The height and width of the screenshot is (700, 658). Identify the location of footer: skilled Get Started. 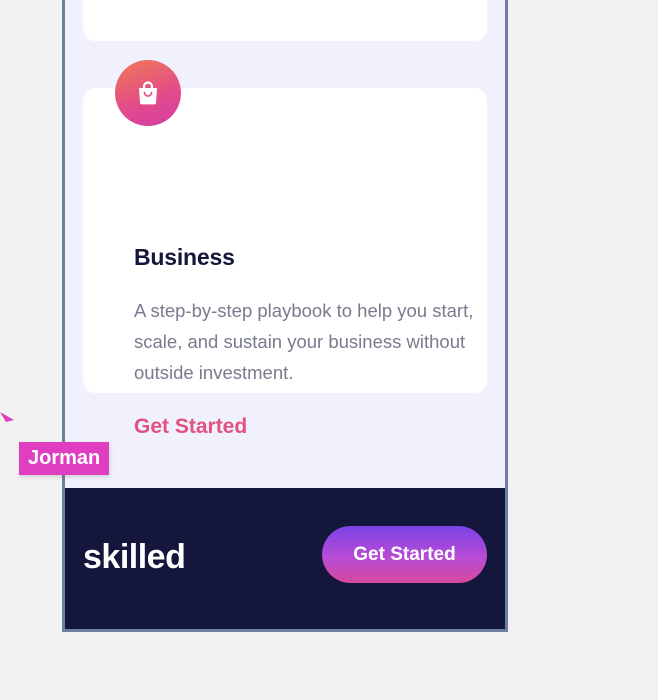
(285, 558).